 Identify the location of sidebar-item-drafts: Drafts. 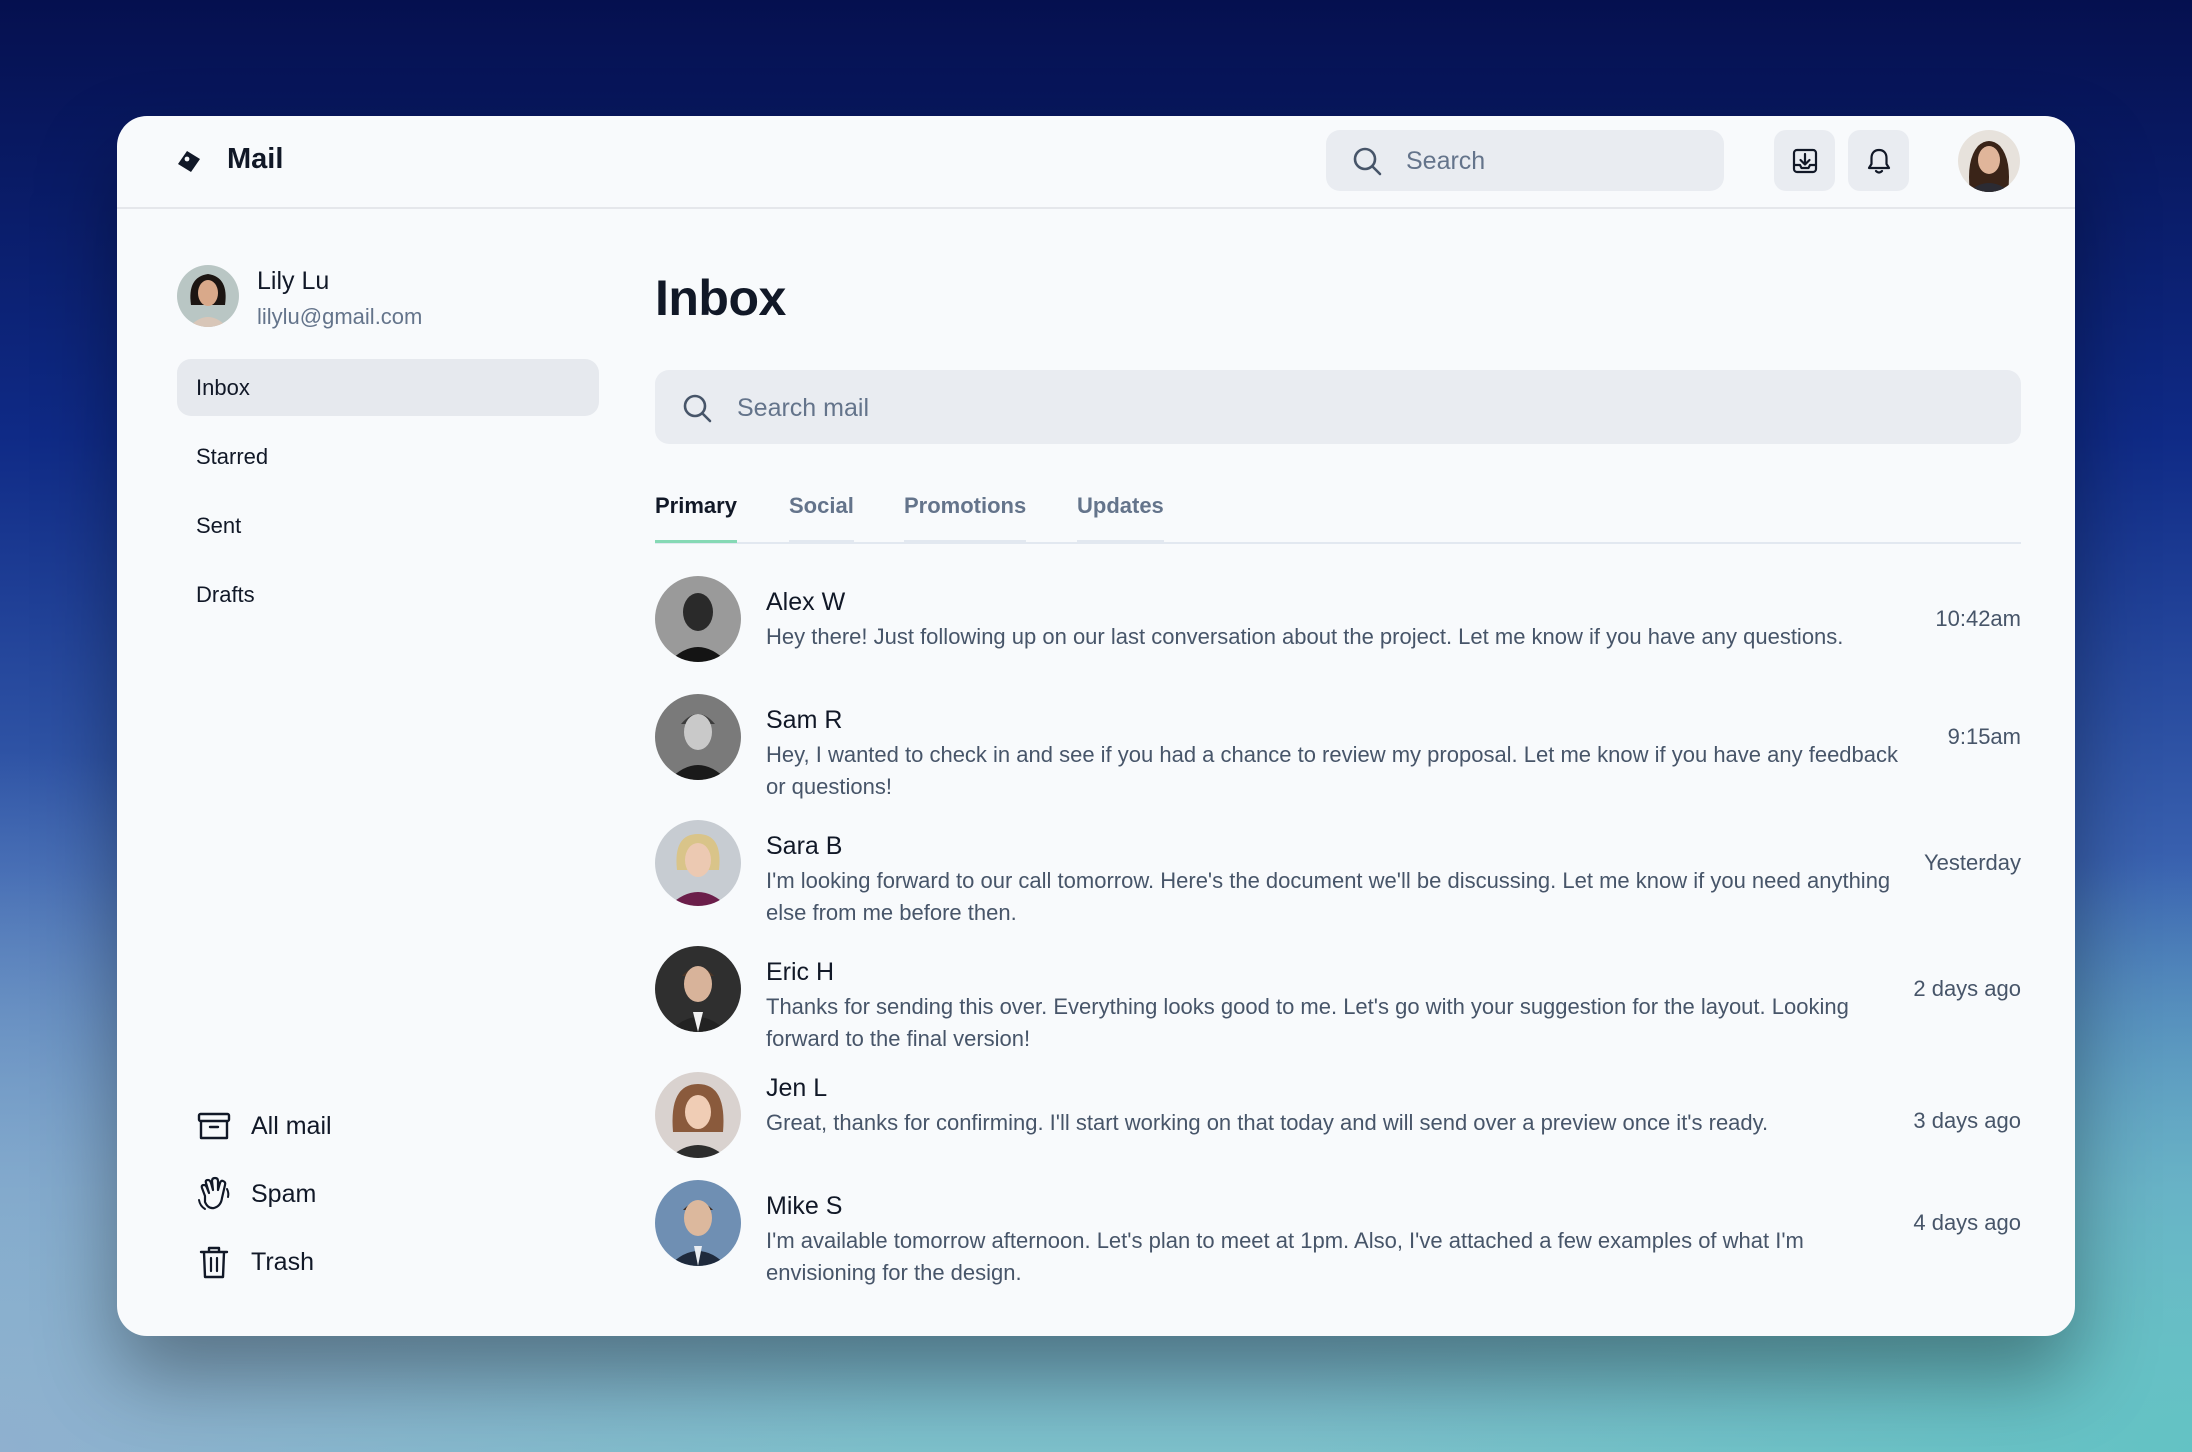
(388, 594).